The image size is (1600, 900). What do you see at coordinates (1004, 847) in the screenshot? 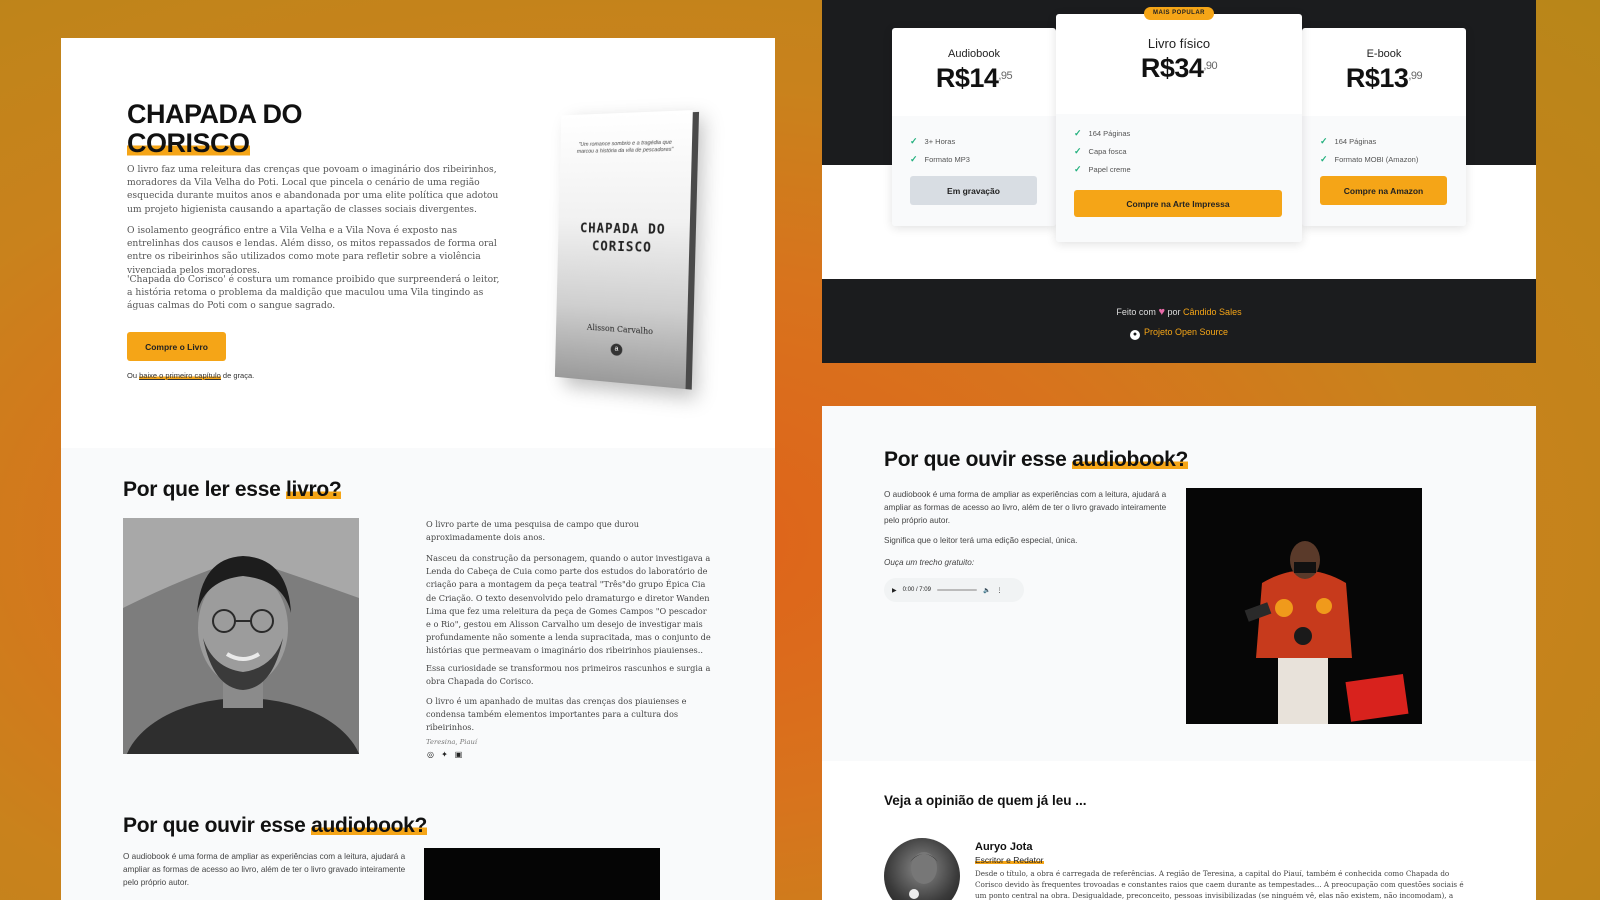
I see `reviewer-name: Auryo Jota` at bounding box center [1004, 847].